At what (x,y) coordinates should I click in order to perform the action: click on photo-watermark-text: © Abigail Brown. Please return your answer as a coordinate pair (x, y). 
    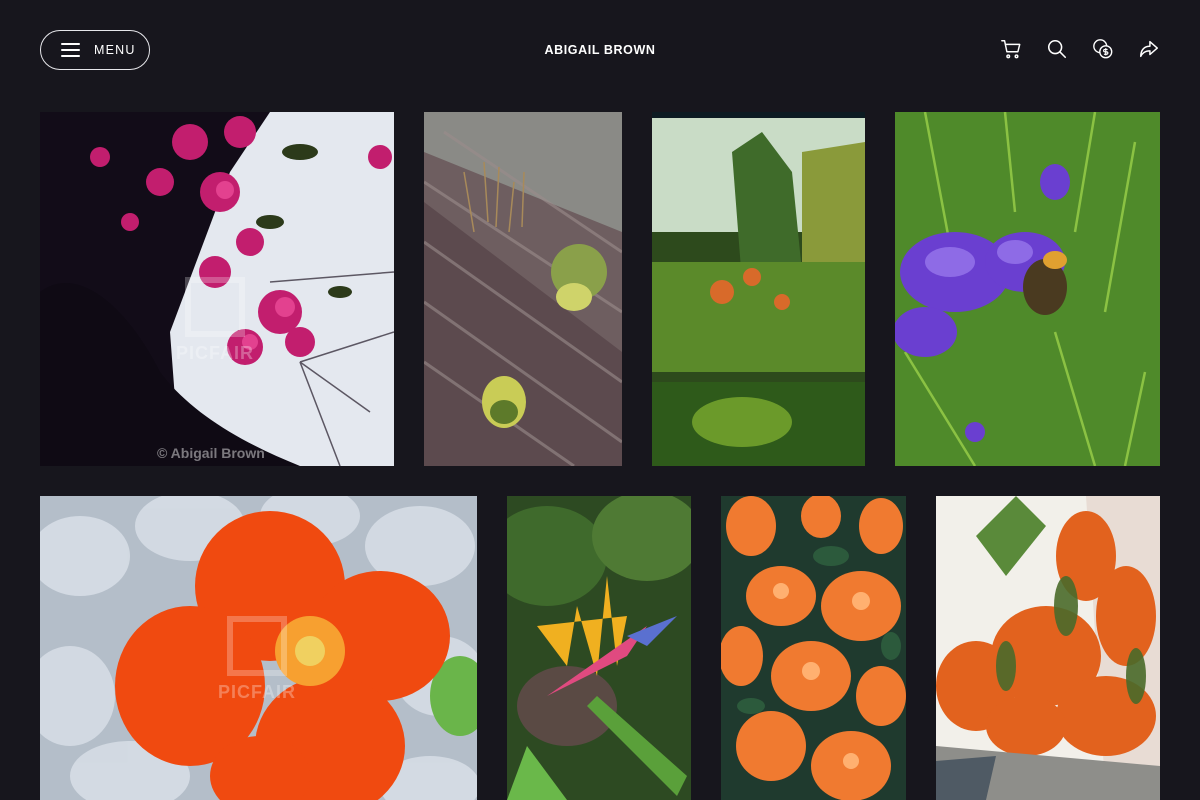
    Looking at the image, I should click on (211, 453).